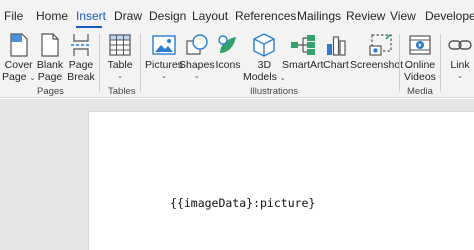 The width and height of the screenshot is (474, 250). I want to click on page-break-label-2: Break, so click(81, 77).